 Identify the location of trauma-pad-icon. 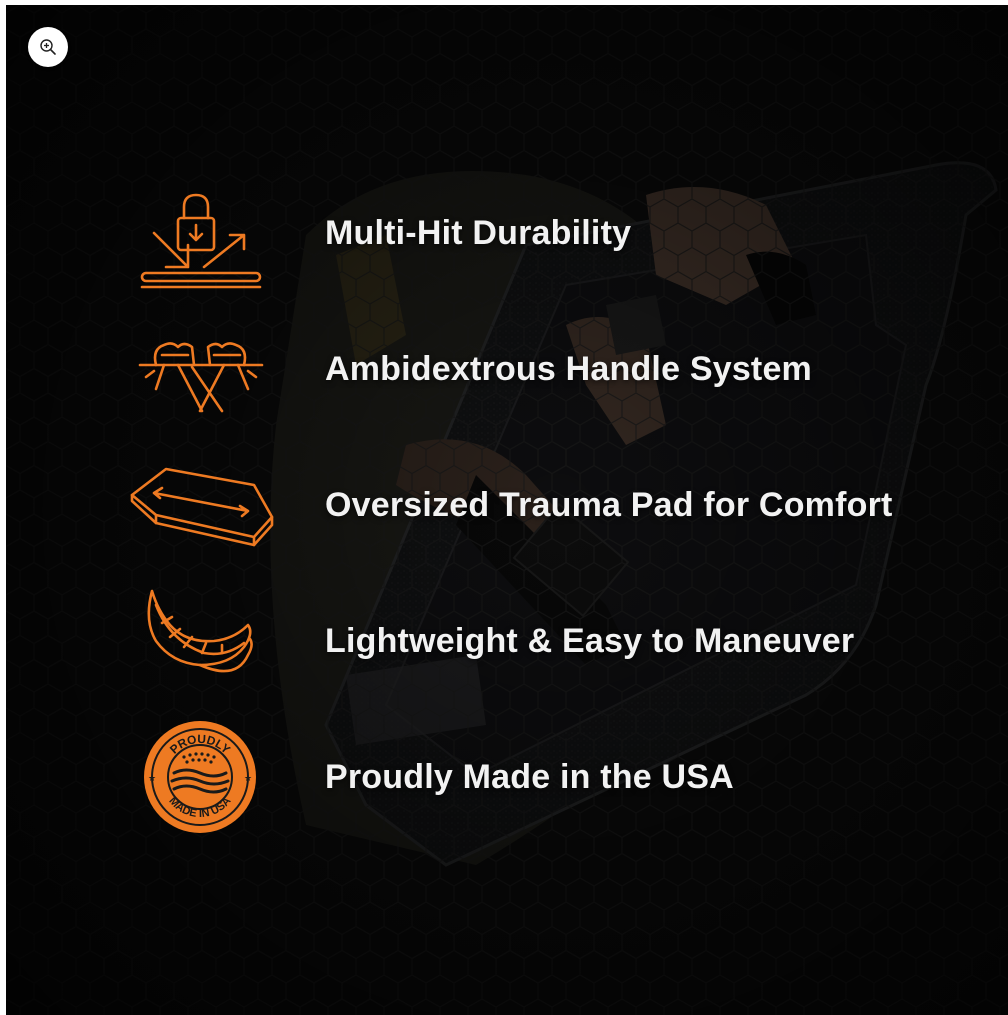
(202, 507).